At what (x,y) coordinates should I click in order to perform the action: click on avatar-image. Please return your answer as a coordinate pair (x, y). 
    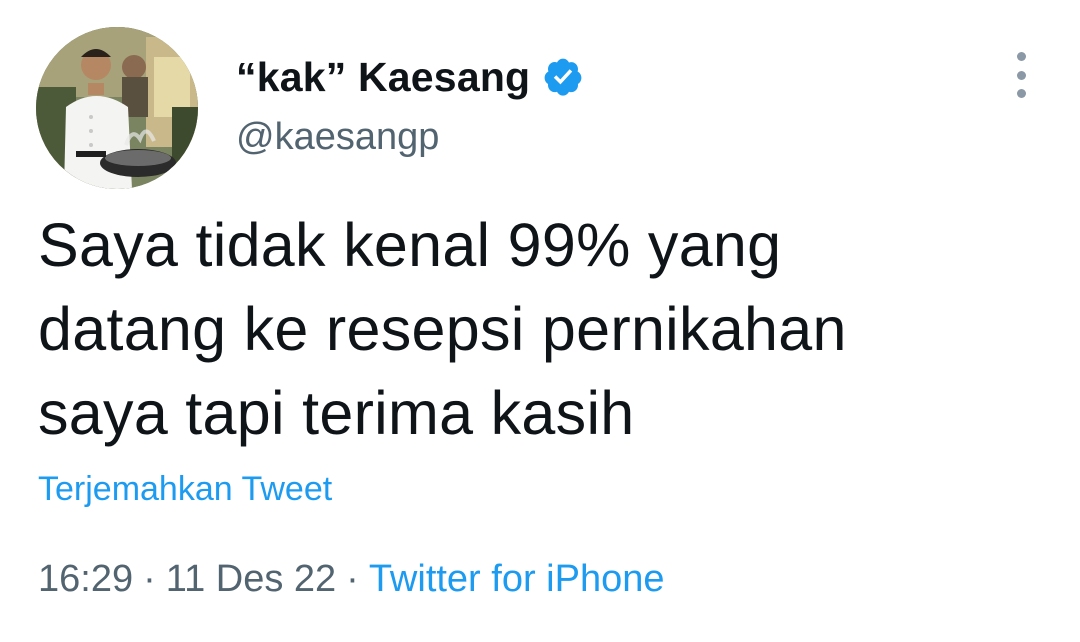
    Looking at the image, I should click on (117, 108).